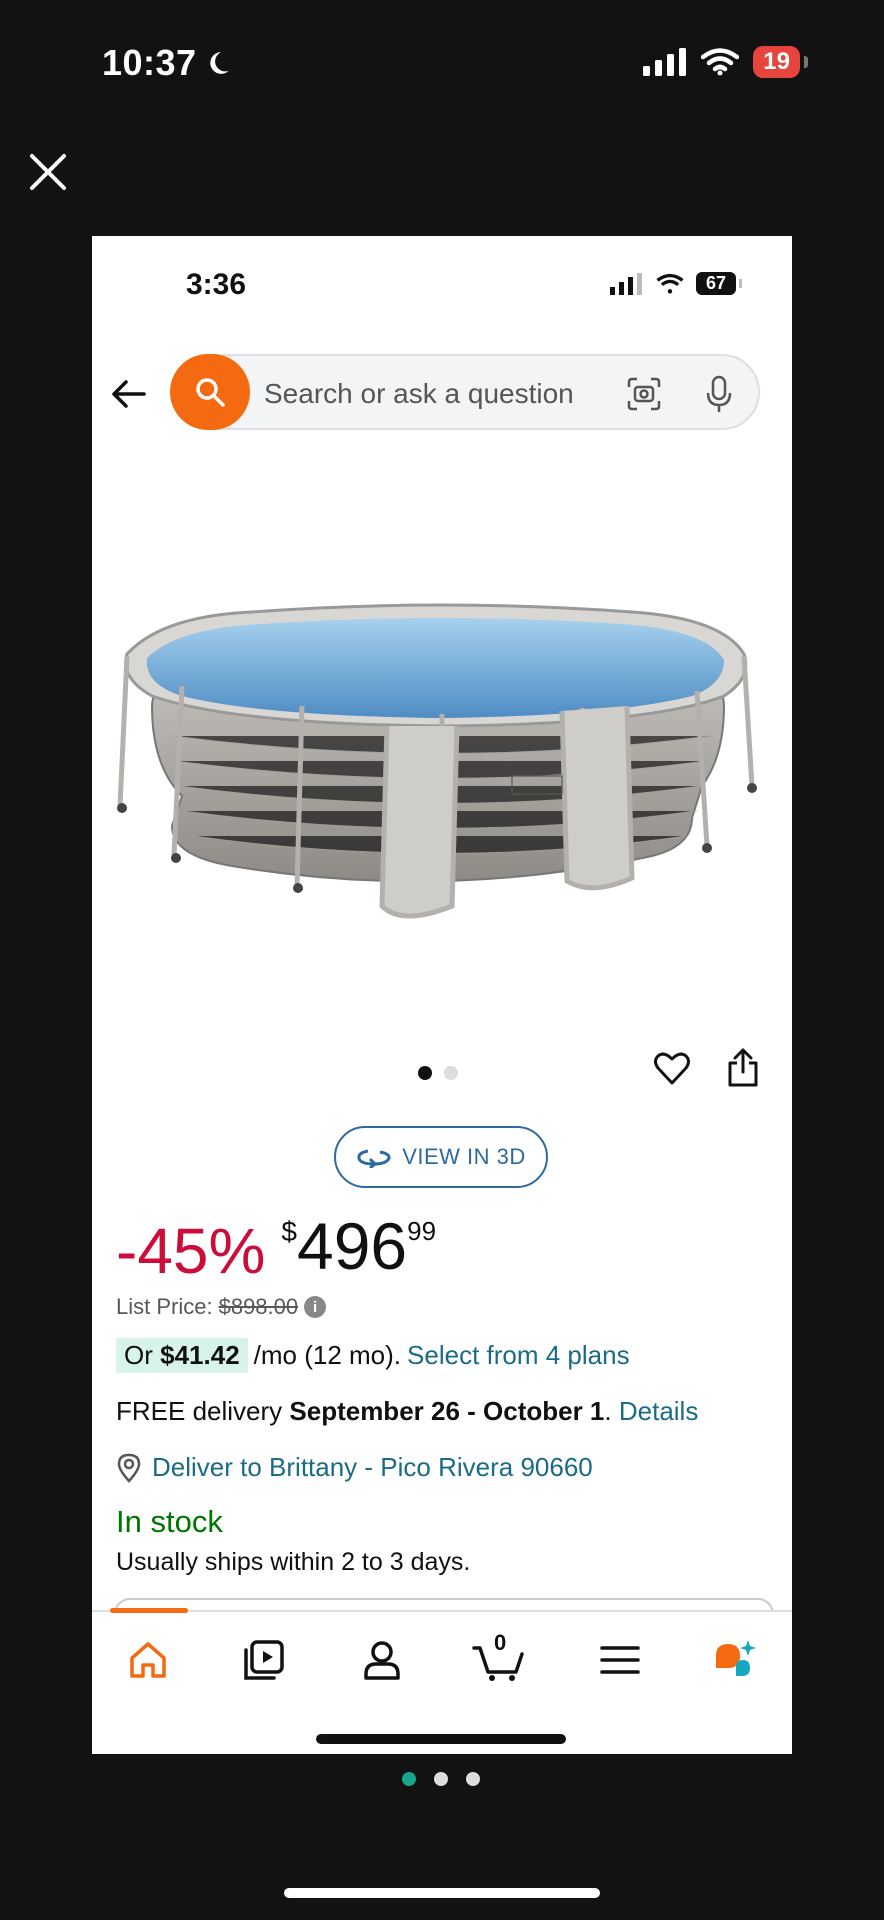 Image resolution: width=884 pixels, height=1920 pixels. I want to click on monthly-amount: $41.42, so click(200, 1355).